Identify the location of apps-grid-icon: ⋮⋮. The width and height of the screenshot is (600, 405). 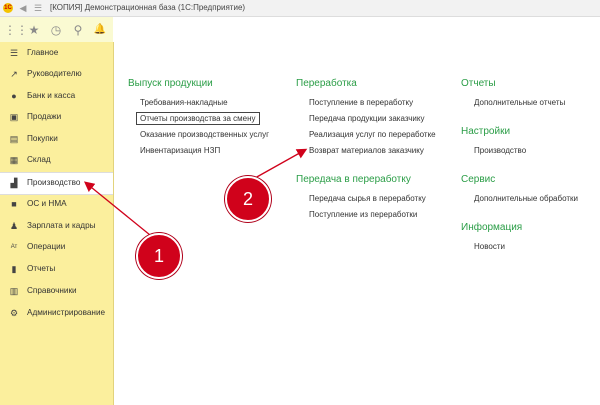
(16, 30).